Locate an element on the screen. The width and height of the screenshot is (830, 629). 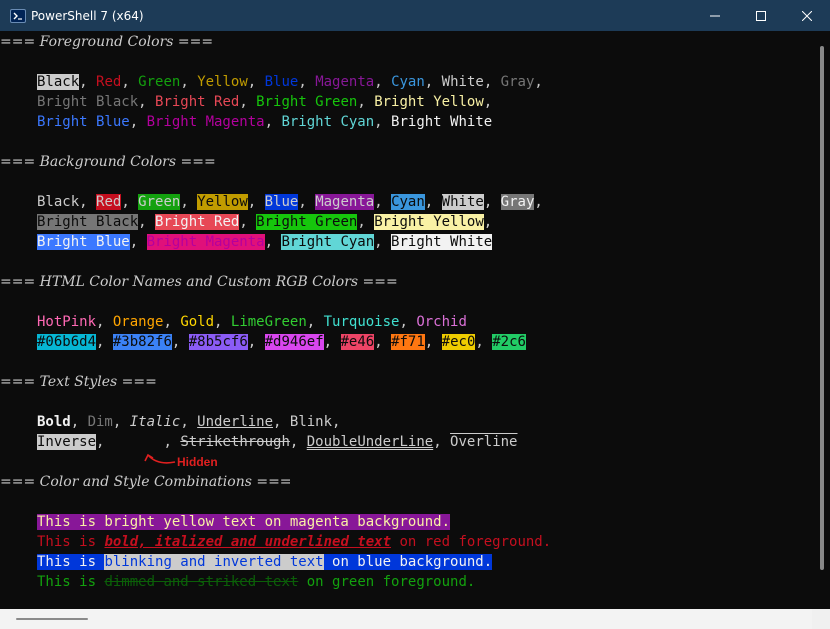
style-dim: Dim is located at coordinates (100, 422).